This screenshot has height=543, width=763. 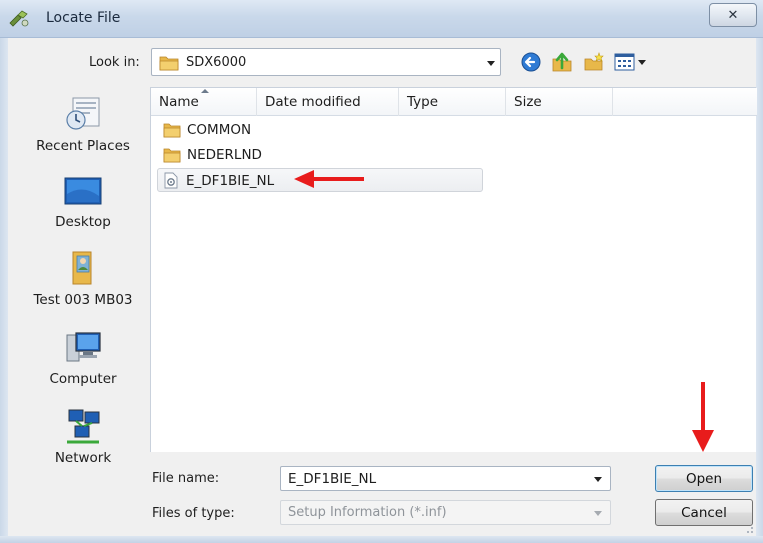 I want to click on place-label: Test 003 MB03, so click(x=83, y=300).